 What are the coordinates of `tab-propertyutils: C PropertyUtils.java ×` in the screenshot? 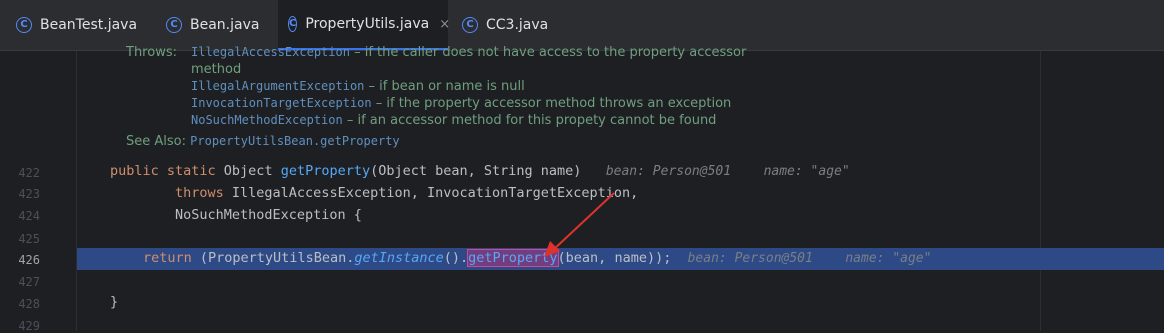 It's located at (364, 25).